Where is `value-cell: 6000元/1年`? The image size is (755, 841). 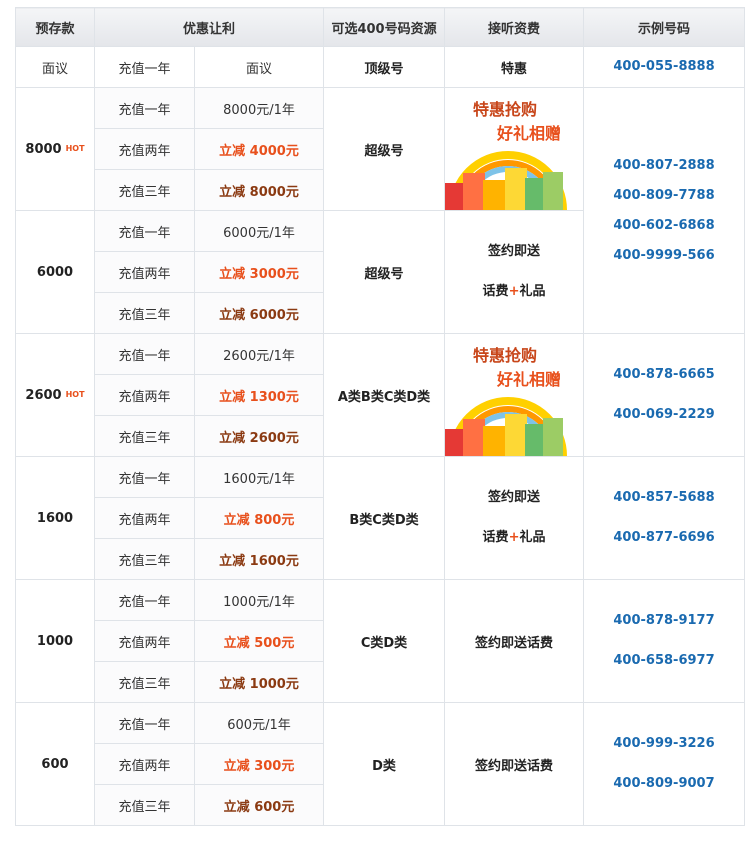 value-cell: 6000元/1年 is located at coordinates (259, 231).